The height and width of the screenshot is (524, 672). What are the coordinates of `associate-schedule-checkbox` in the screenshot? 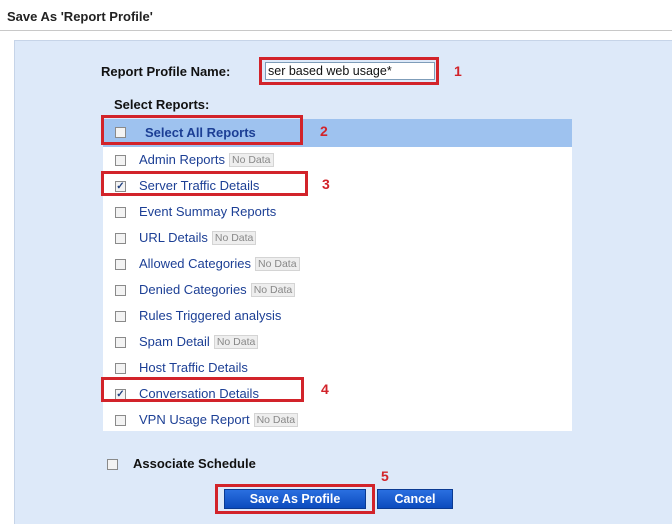 It's located at (112, 464).